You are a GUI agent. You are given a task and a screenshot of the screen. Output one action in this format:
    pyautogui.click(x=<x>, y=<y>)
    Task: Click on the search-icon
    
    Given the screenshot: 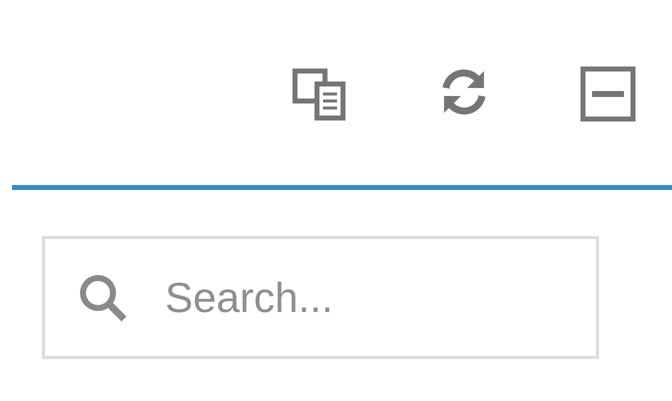 What is the action you would take?
    pyautogui.click(x=103, y=298)
    